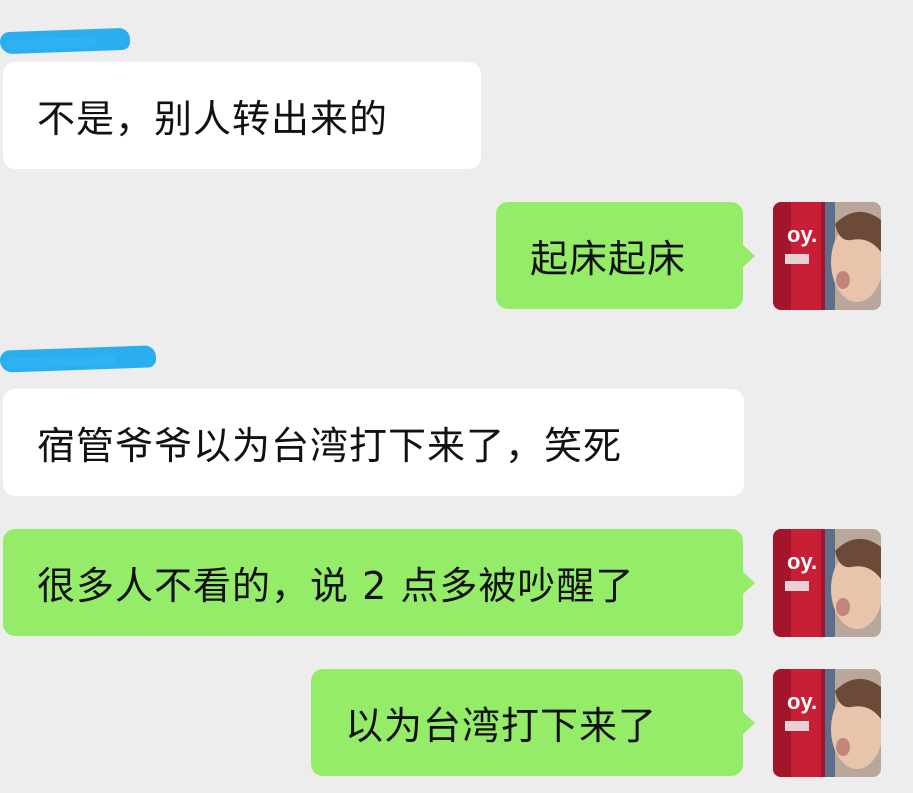  I want to click on incoming-message-bubble: 宿管爷爷以为台湾打下来了，笑死, so click(373, 442).